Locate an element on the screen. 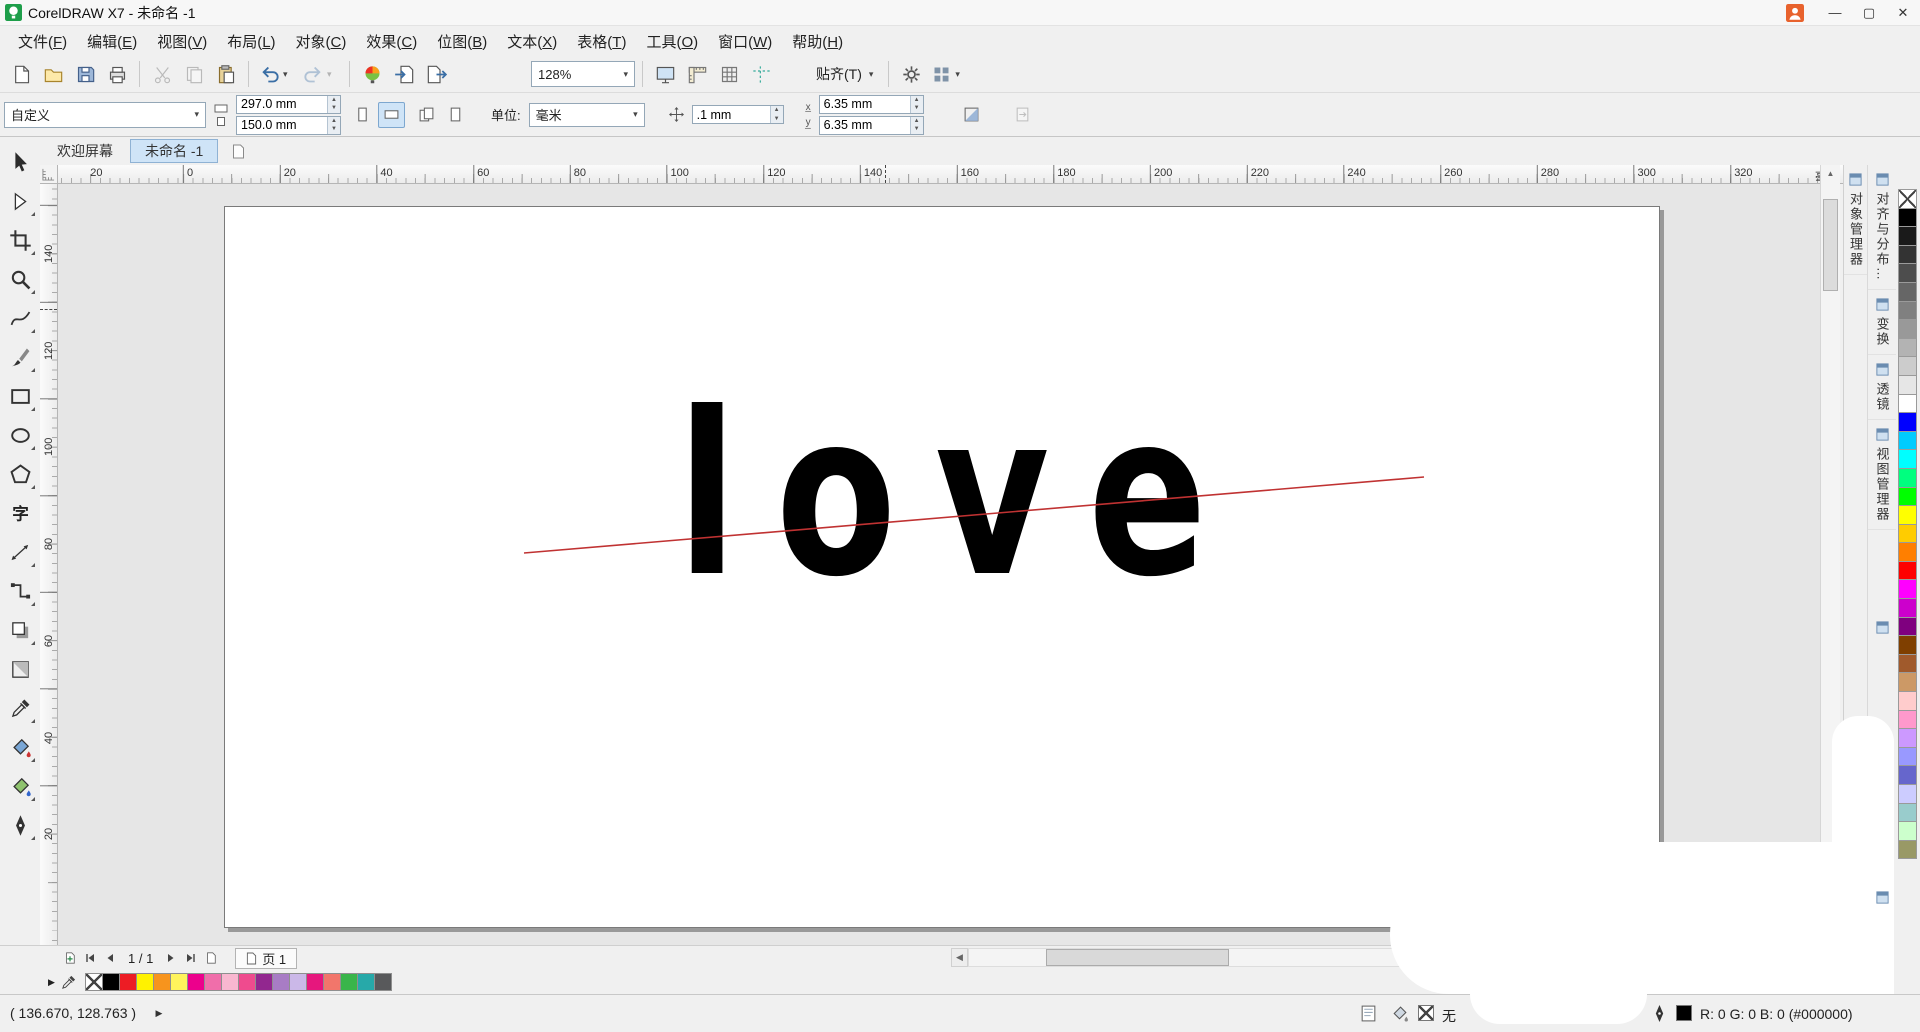  duplicate-y-value is located at coordinates (871, 125).